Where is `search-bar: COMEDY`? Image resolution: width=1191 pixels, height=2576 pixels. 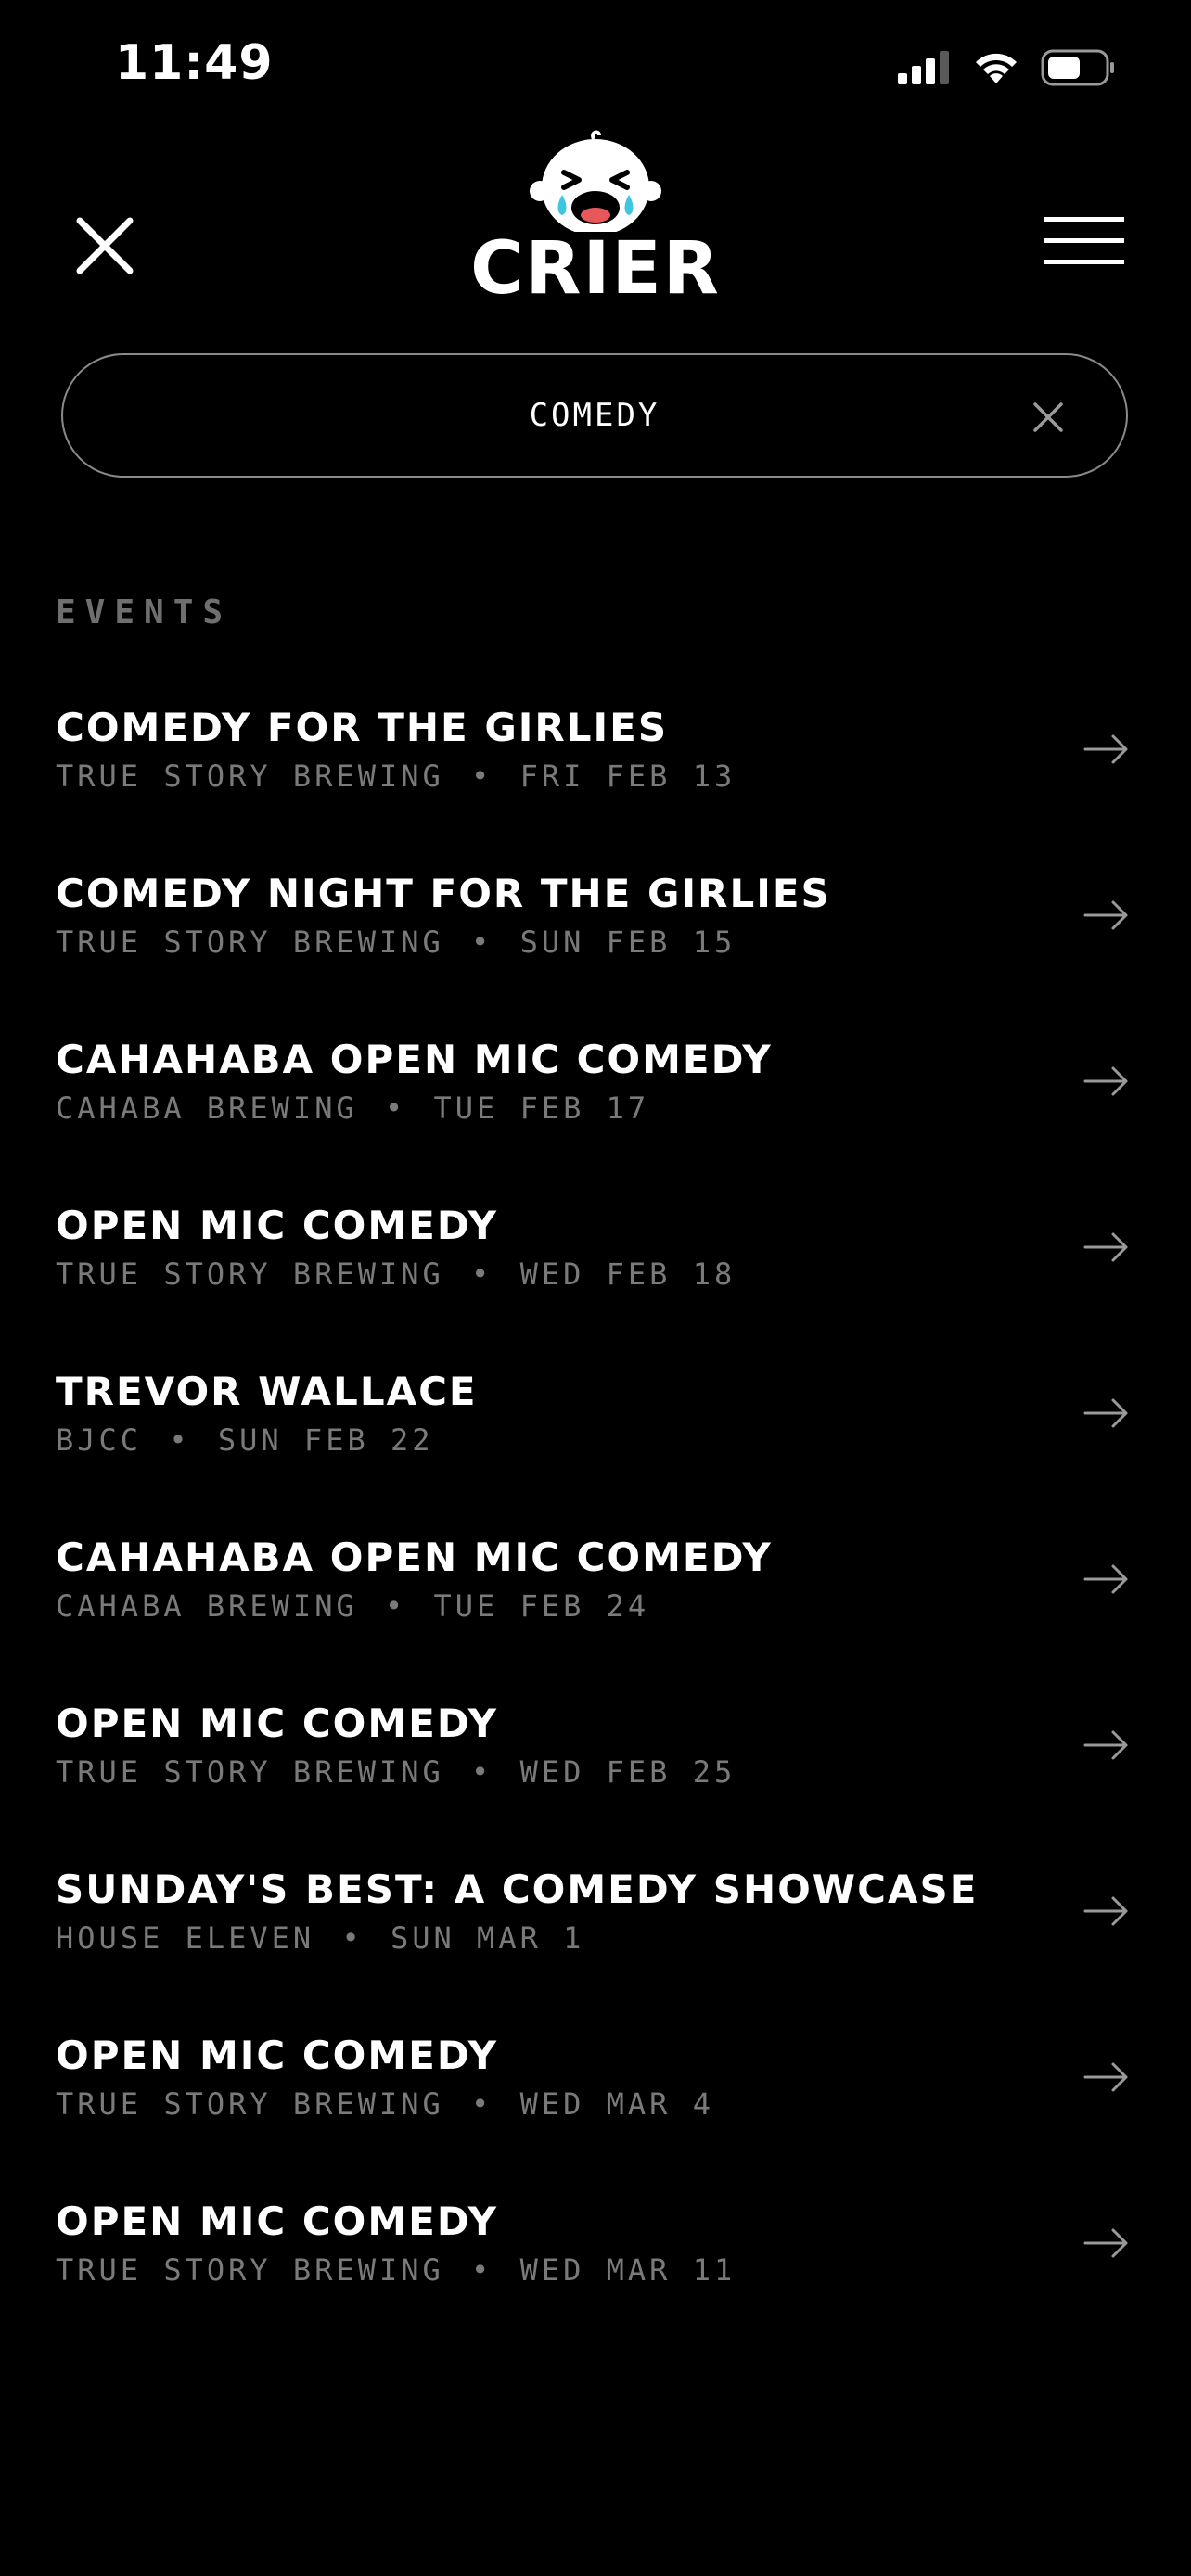 search-bar: COMEDY is located at coordinates (594, 415).